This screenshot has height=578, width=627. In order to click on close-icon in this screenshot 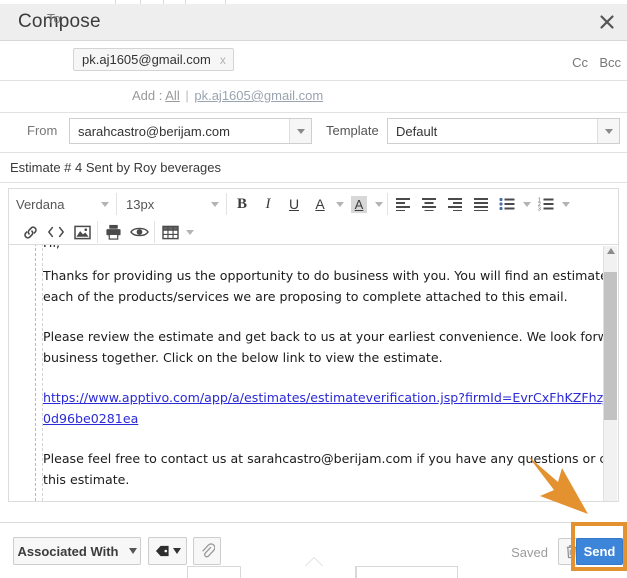, I will do `click(607, 22)`.